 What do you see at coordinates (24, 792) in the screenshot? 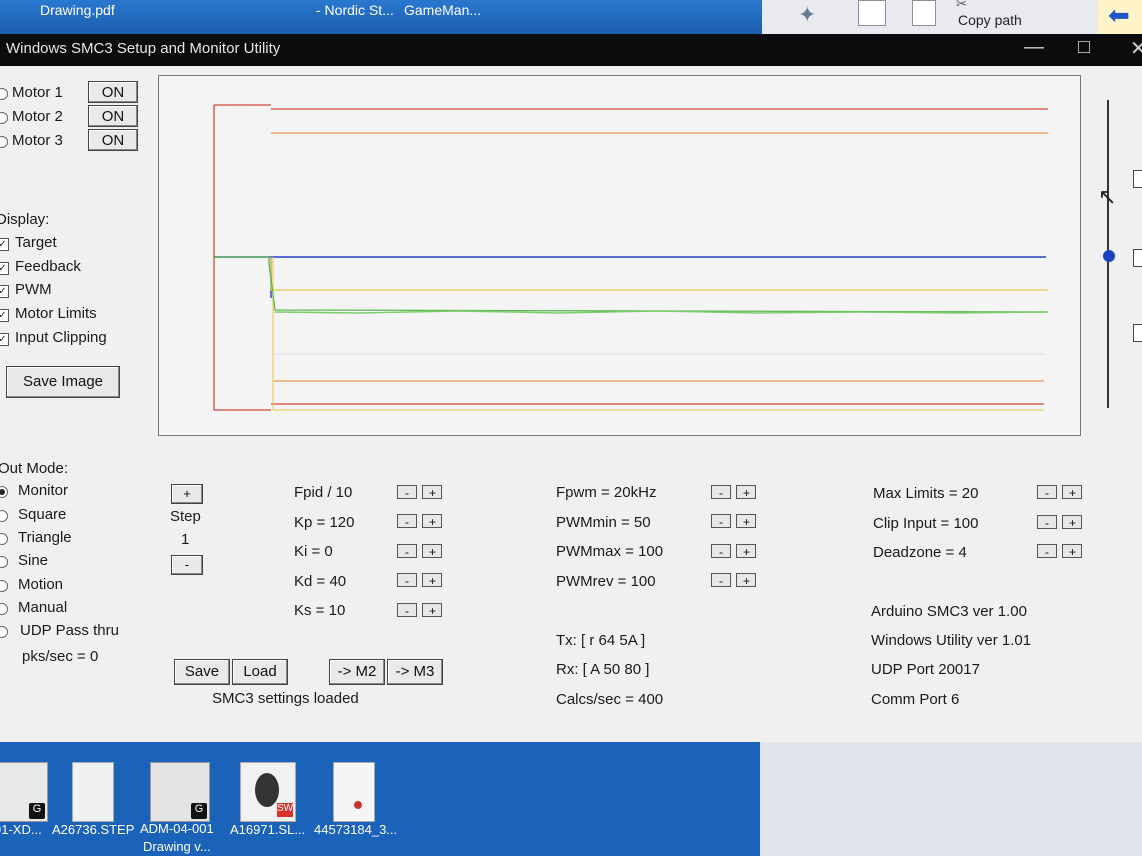
I see `cad-file-icon: G` at bounding box center [24, 792].